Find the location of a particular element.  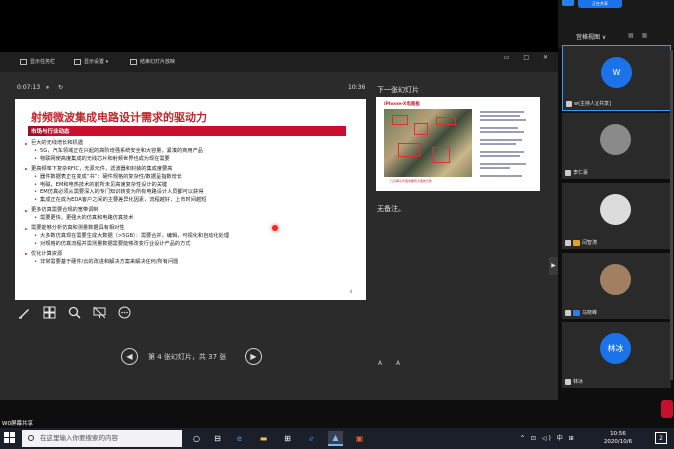

end-show-button: 结束幻灯片放映 is located at coordinates (152, 62).